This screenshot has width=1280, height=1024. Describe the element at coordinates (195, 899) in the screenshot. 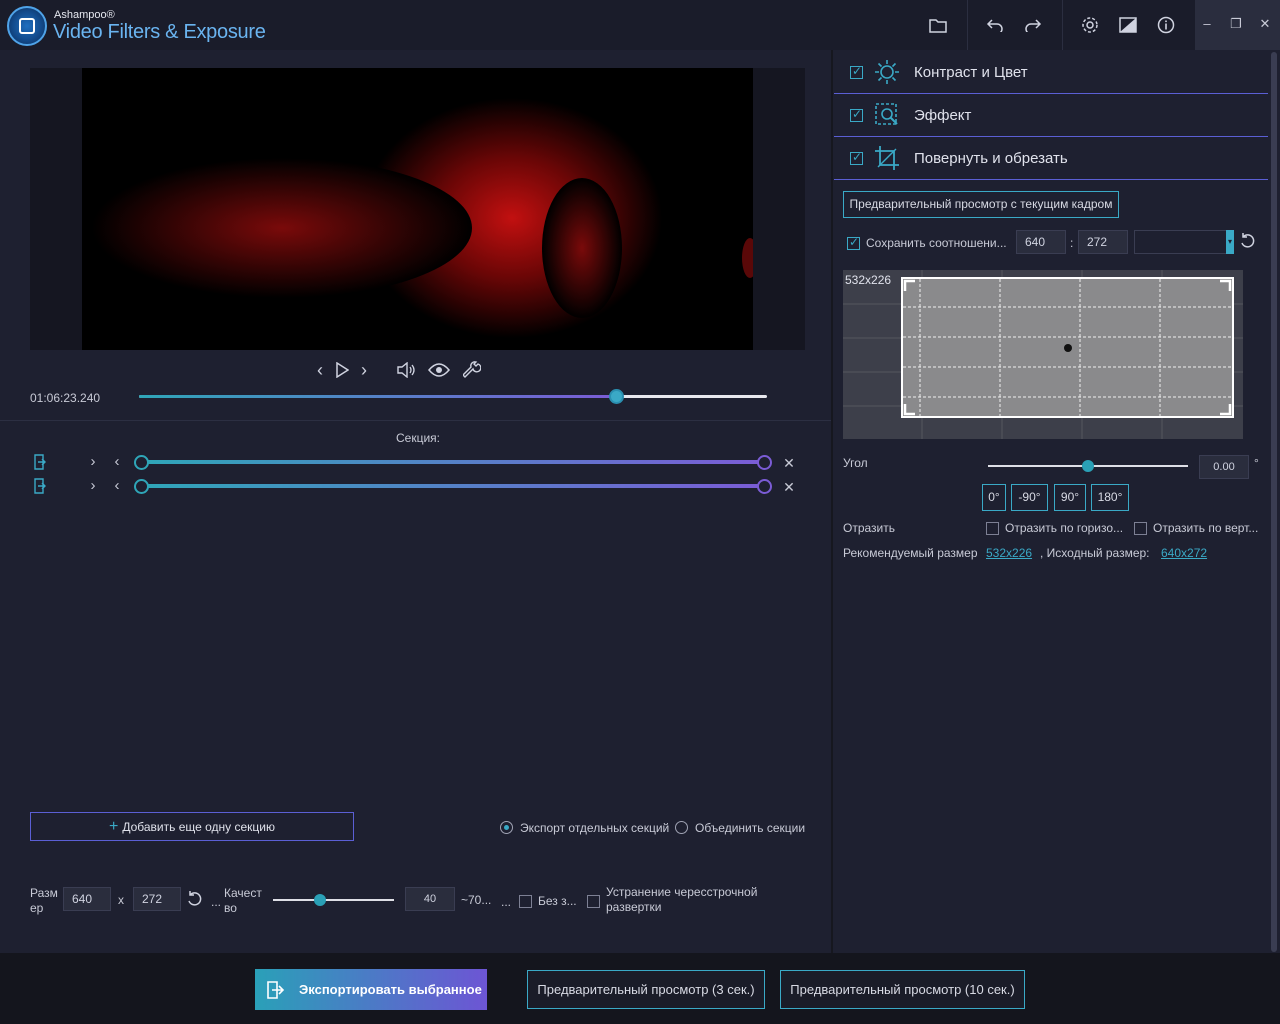

I see `reset-size-icon` at that location.